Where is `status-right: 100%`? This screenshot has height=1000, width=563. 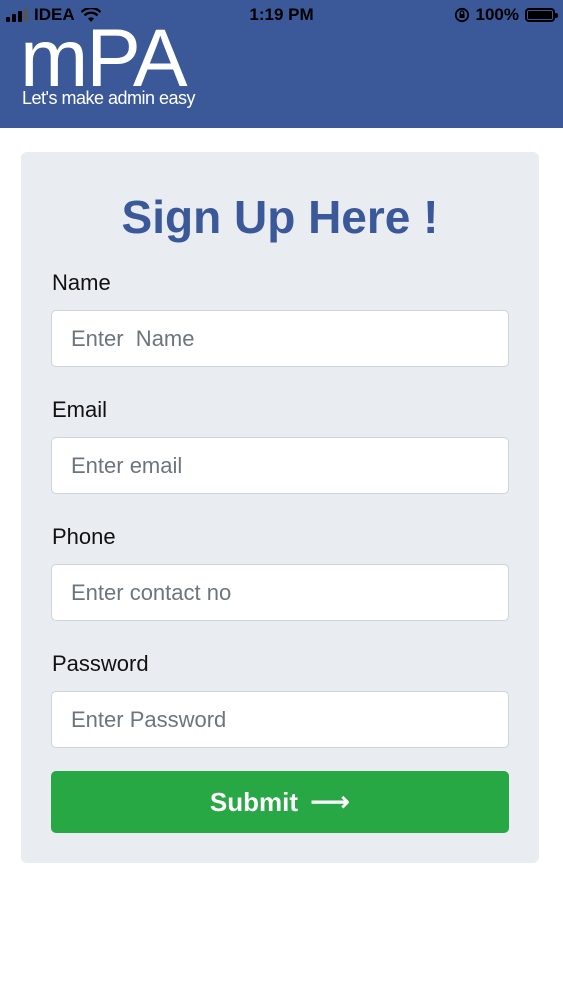
status-right: 100% is located at coordinates (506, 15).